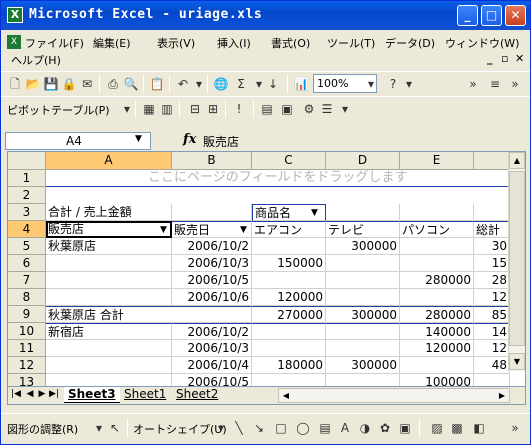 The width and height of the screenshot is (531, 445). I want to click on toolbar-dropdown-icon: ▾, so click(345, 109).